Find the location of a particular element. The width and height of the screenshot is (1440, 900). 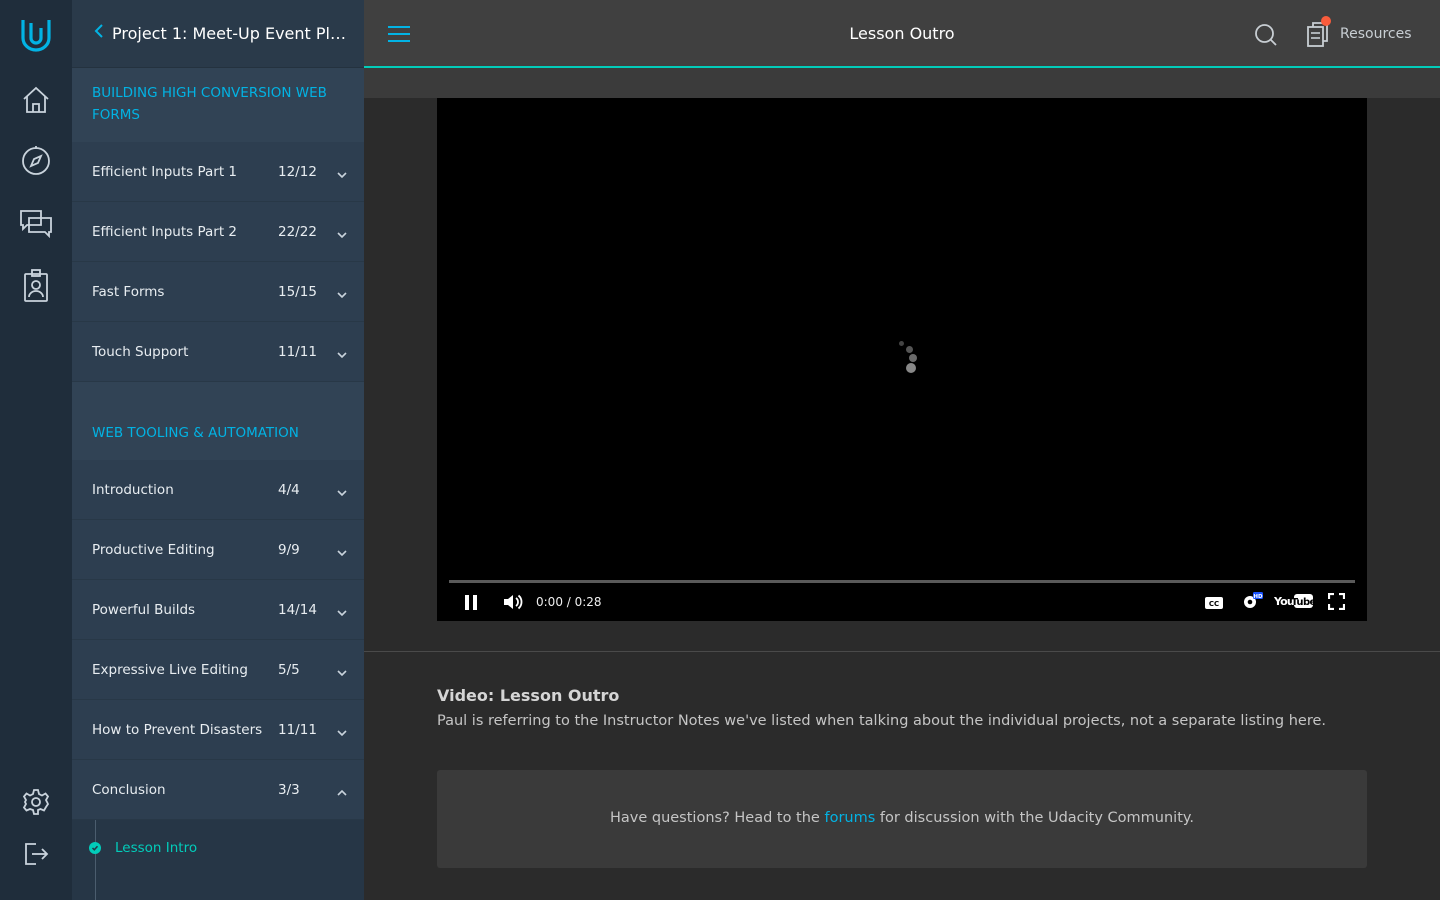

settings-hd-icon: HD is located at coordinates (1252, 603).